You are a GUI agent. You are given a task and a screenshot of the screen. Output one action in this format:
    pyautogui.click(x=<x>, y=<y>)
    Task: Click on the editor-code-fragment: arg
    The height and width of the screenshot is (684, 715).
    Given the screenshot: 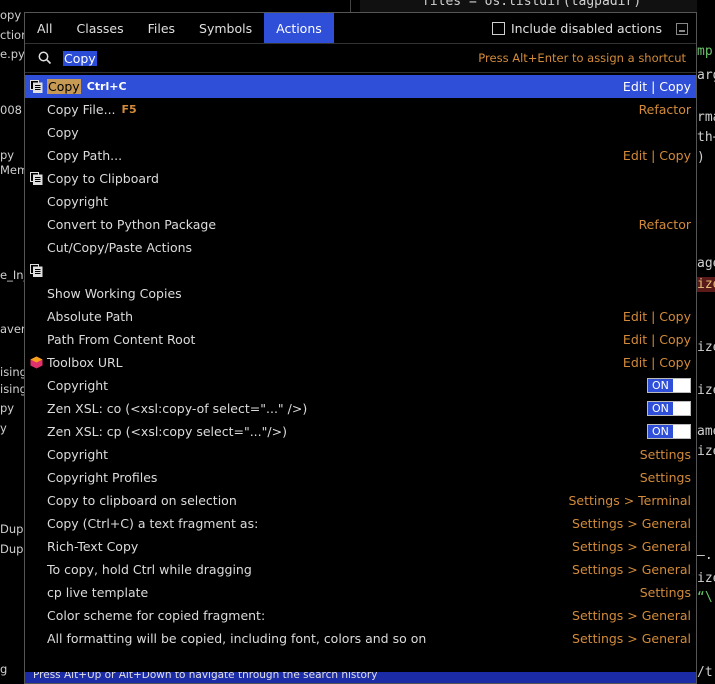 What is the action you would take?
    pyautogui.click(x=706, y=75)
    